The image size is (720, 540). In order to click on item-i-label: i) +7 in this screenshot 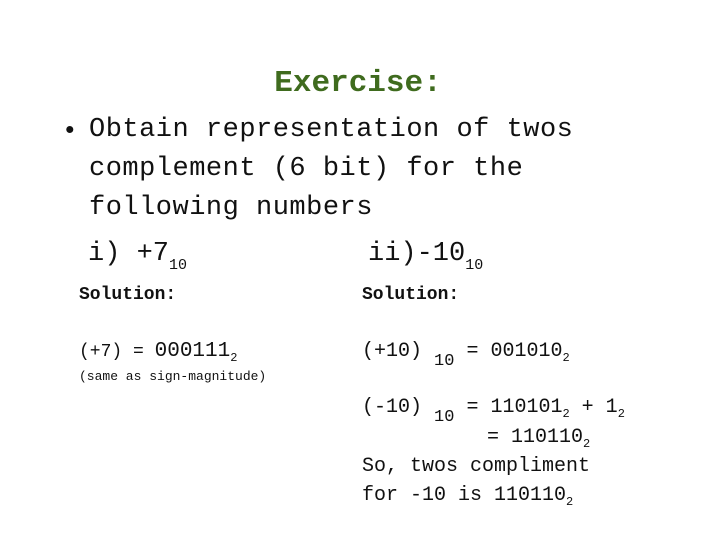, I will do `click(129, 254)`.